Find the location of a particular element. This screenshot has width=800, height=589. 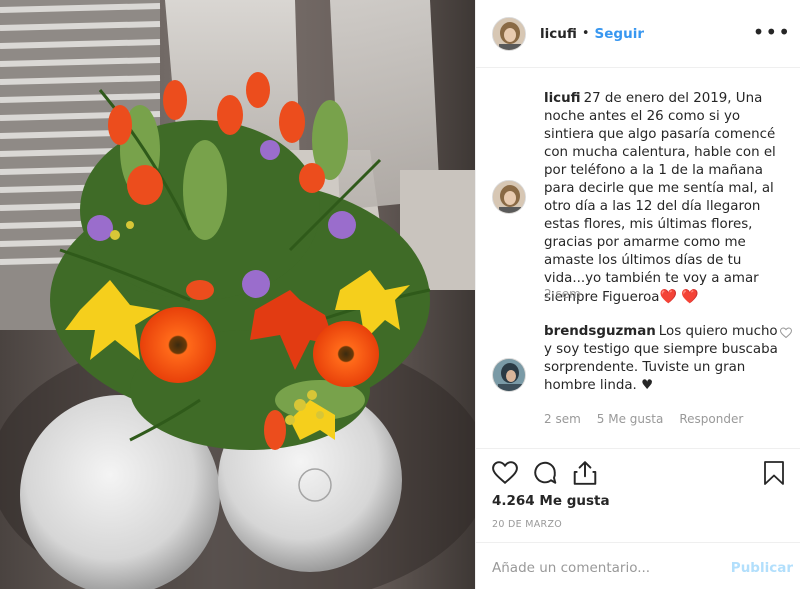

comment-likes-count: 5 Me gusta is located at coordinates (630, 419).